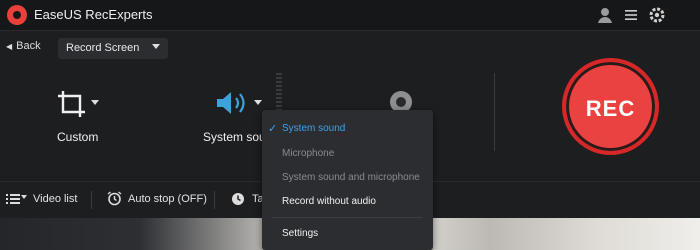 Image resolution: width=700 pixels, height=250 pixels. What do you see at coordinates (329, 201) in the screenshot?
I see `menu-item-record-without-audio: Record without audio` at bounding box center [329, 201].